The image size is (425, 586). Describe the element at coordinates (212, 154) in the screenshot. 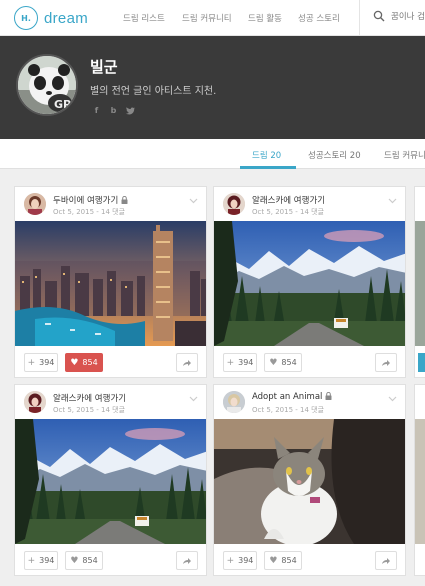

I see `profile-tabs: 드림 20 성공스토리 20 드림 커뮤니티` at that location.